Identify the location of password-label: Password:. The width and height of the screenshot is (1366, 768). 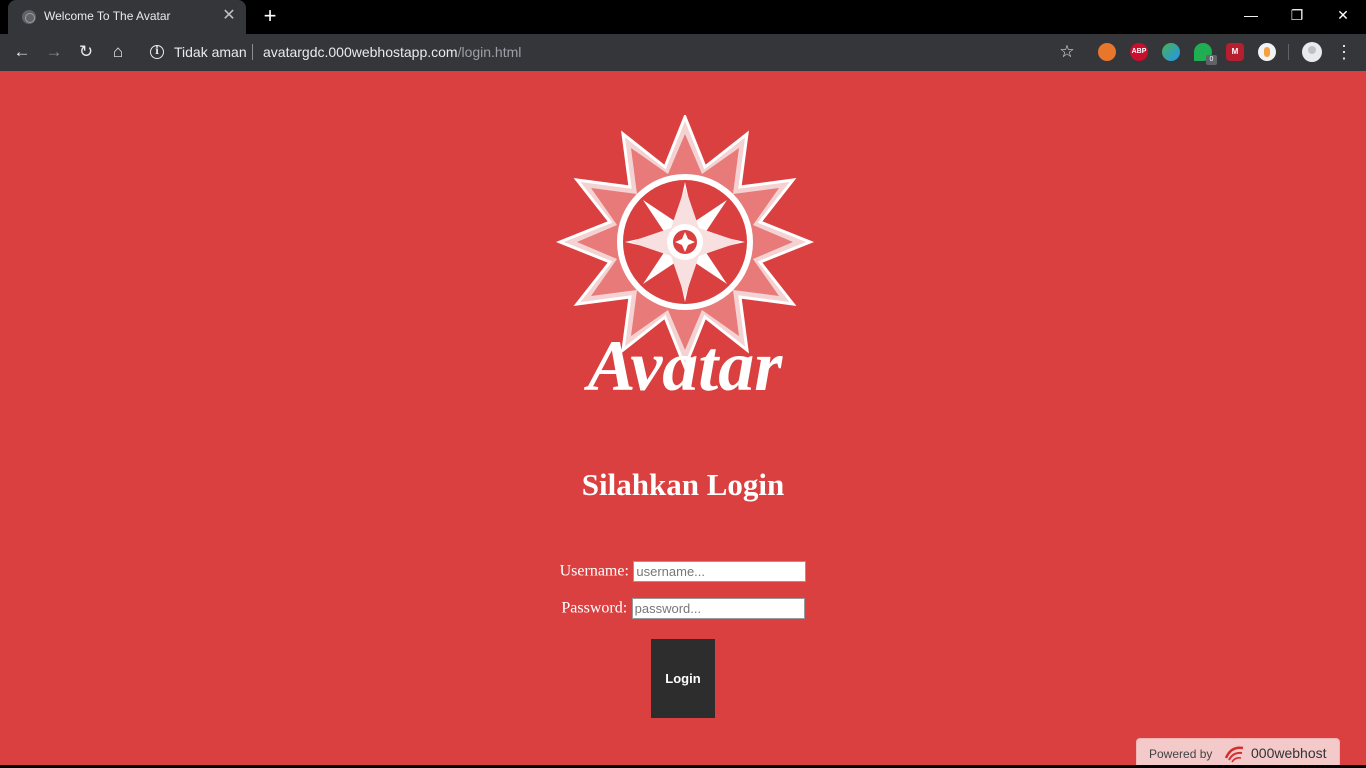
(594, 608).